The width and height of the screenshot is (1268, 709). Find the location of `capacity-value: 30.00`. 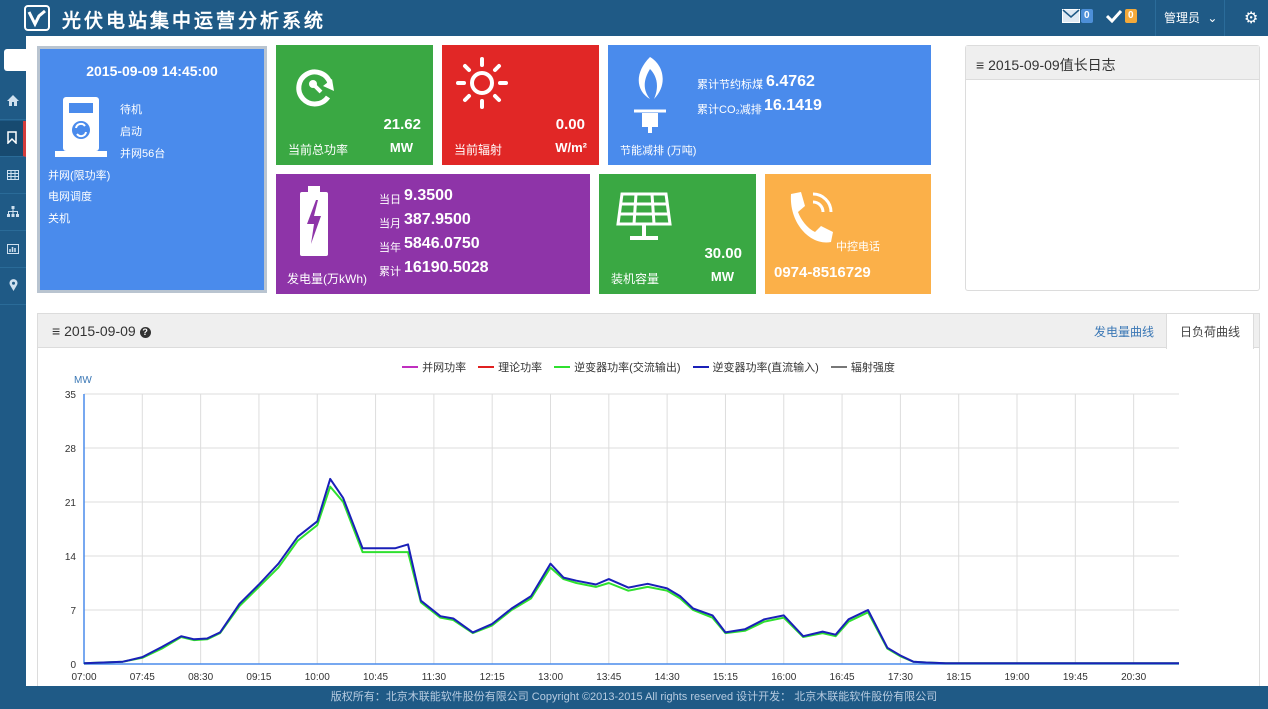

capacity-value: 30.00 is located at coordinates (723, 253).